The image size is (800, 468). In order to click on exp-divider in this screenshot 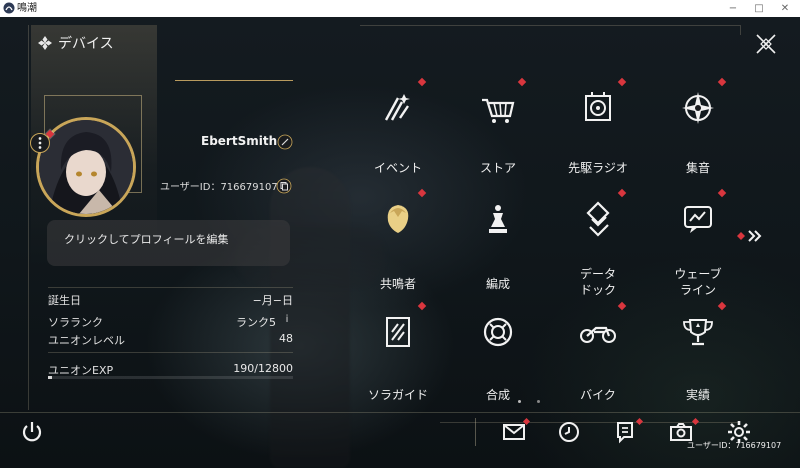, I will do `click(170, 352)`.